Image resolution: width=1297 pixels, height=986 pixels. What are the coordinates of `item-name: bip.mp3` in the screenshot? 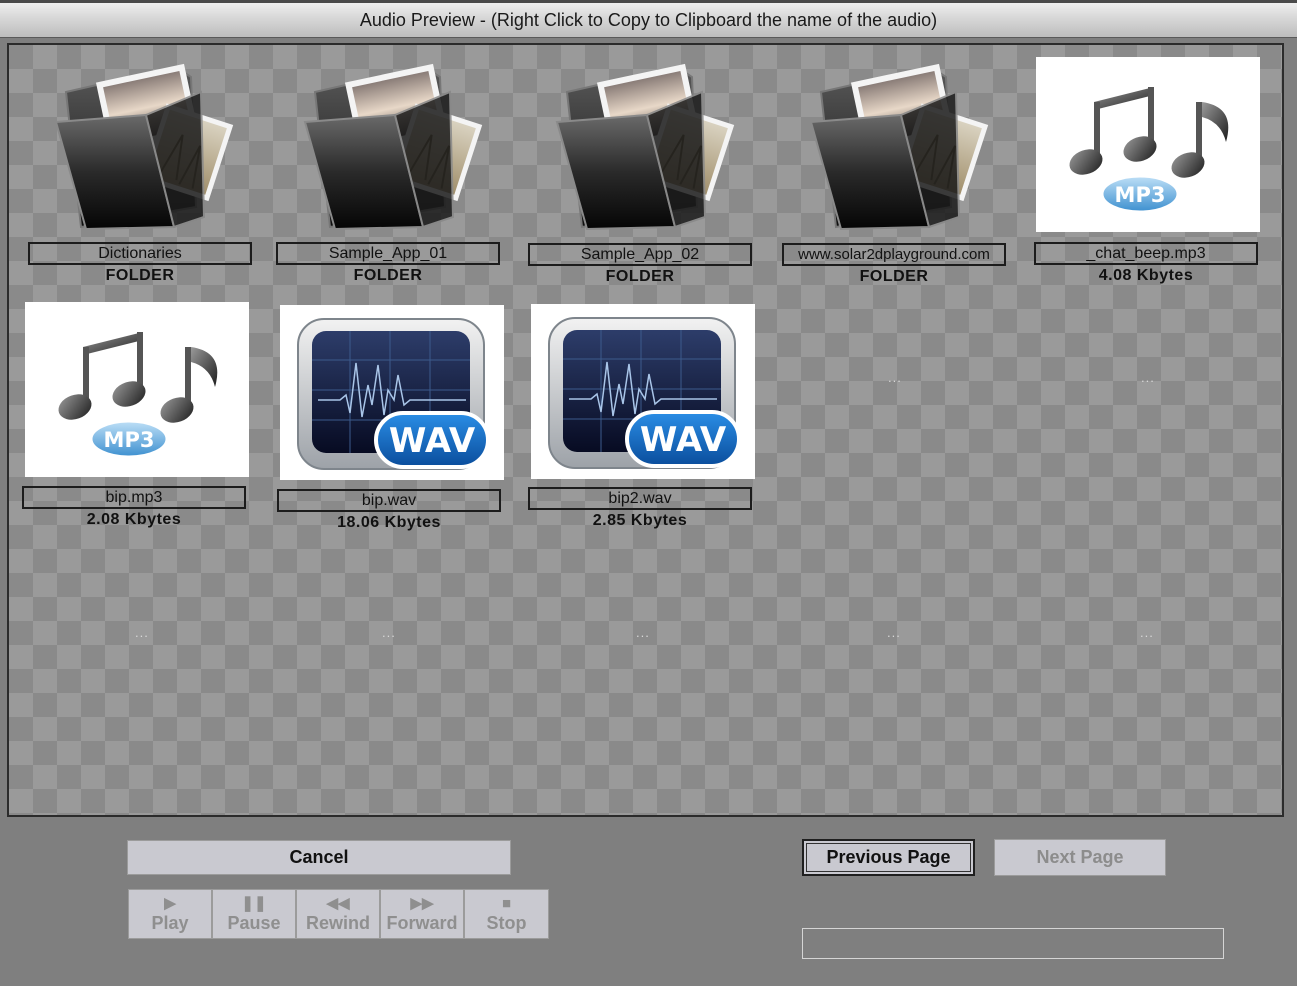 It's located at (134, 497).